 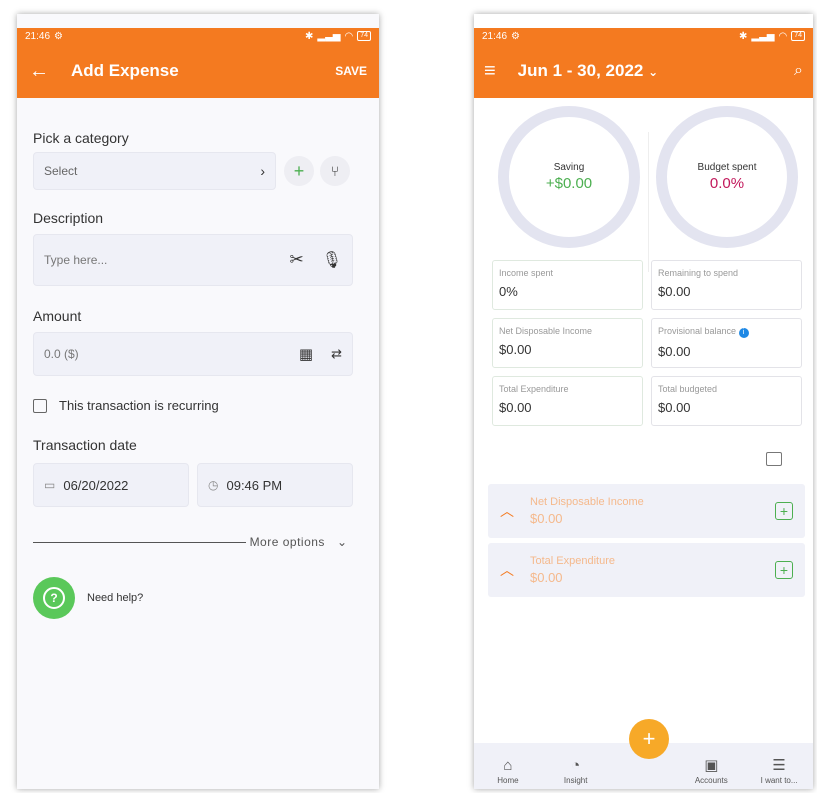 I want to click on total-expenditure-card: Total Expenditure $0.00, so click(x=567, y=401).